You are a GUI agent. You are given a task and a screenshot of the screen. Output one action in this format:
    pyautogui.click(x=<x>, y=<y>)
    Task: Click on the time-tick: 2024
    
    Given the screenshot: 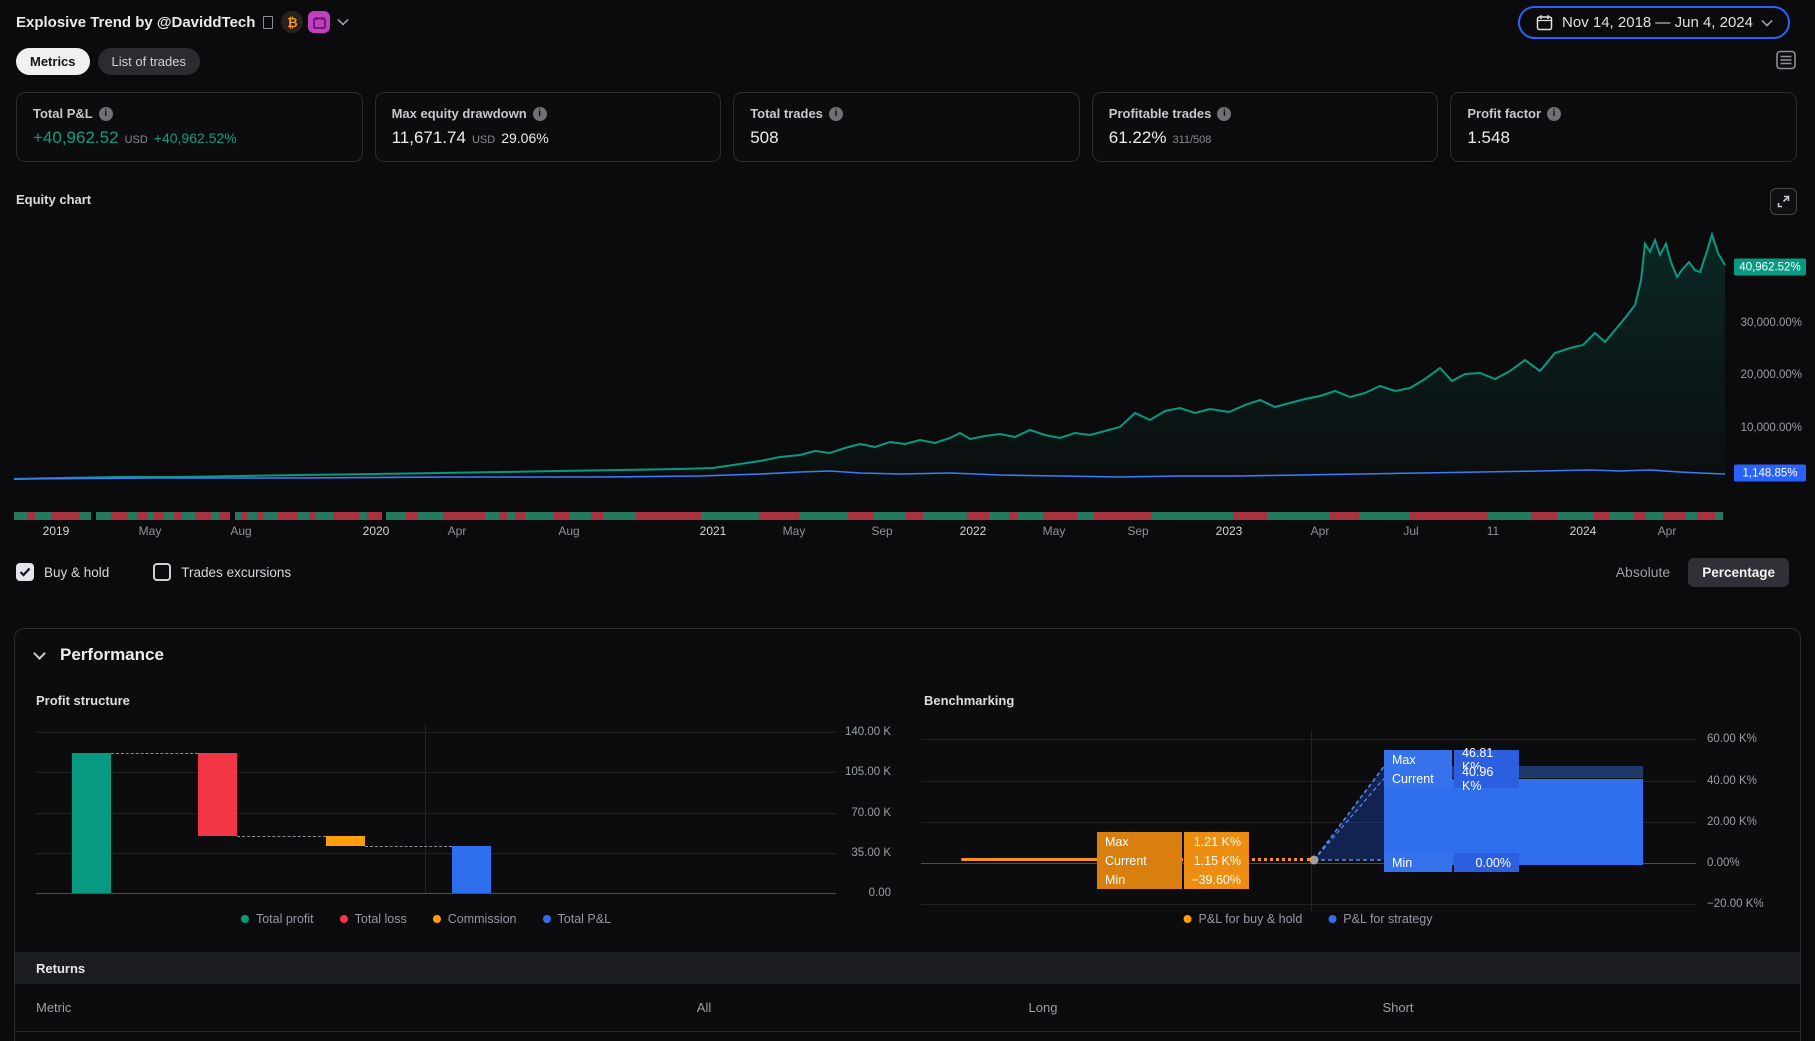 What is the action you would take?
    pyautogui.click(x=1583, y=531)
    